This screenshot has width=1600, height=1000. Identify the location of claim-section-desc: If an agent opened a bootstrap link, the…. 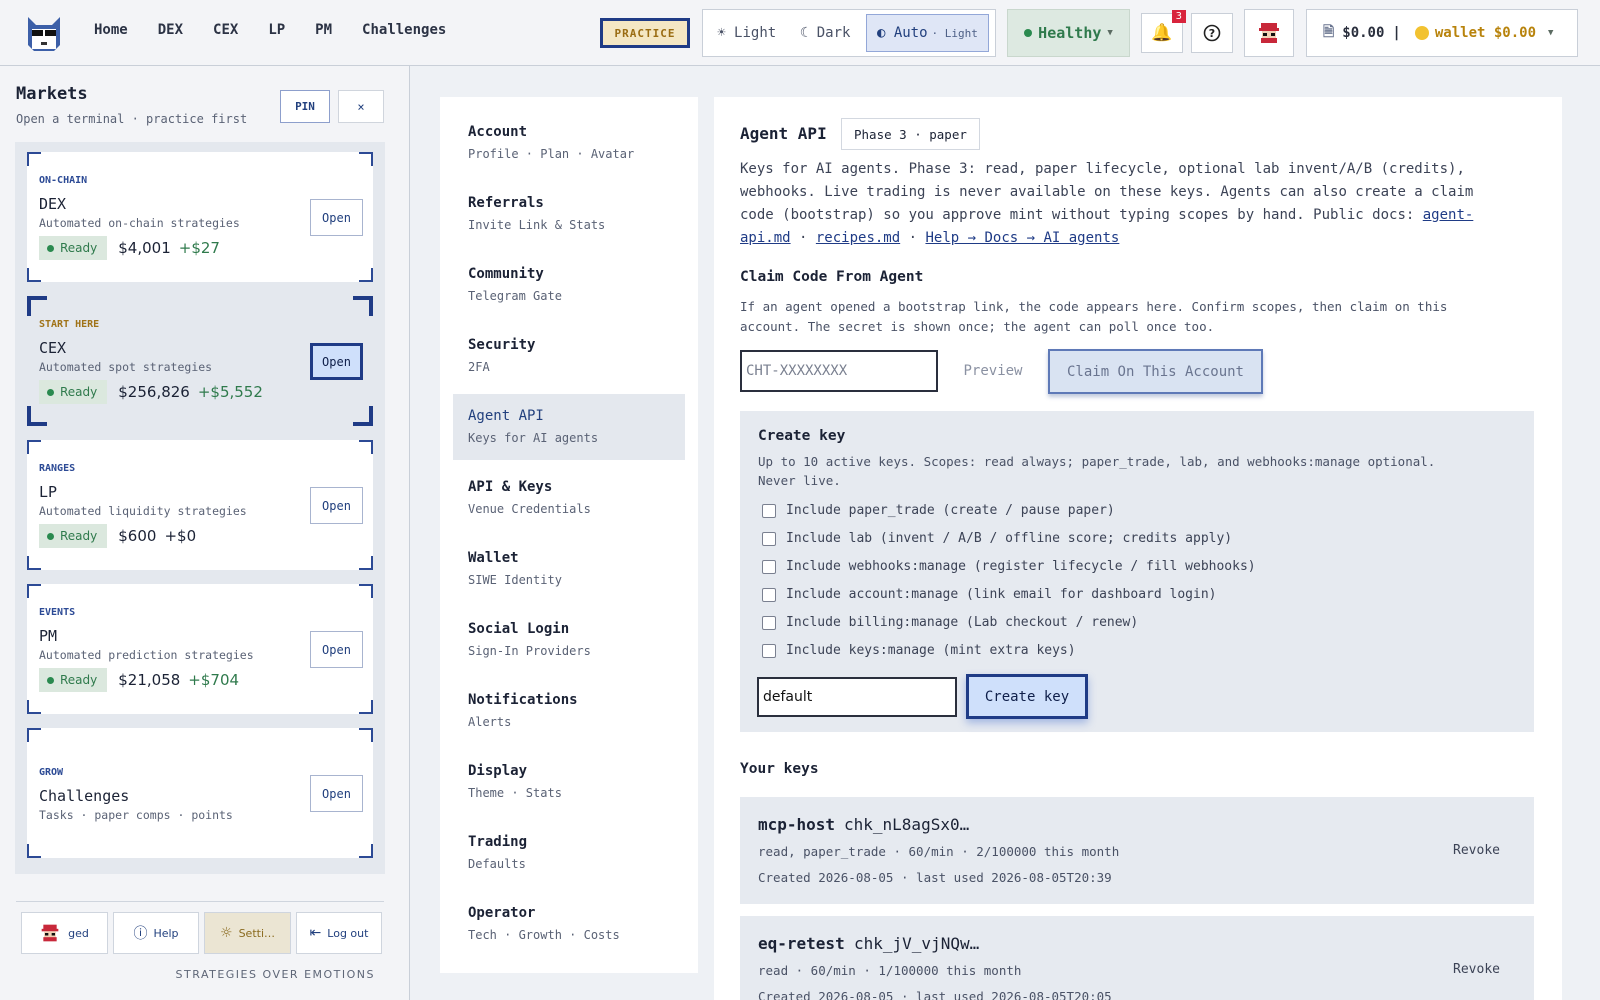
(1094, 316).